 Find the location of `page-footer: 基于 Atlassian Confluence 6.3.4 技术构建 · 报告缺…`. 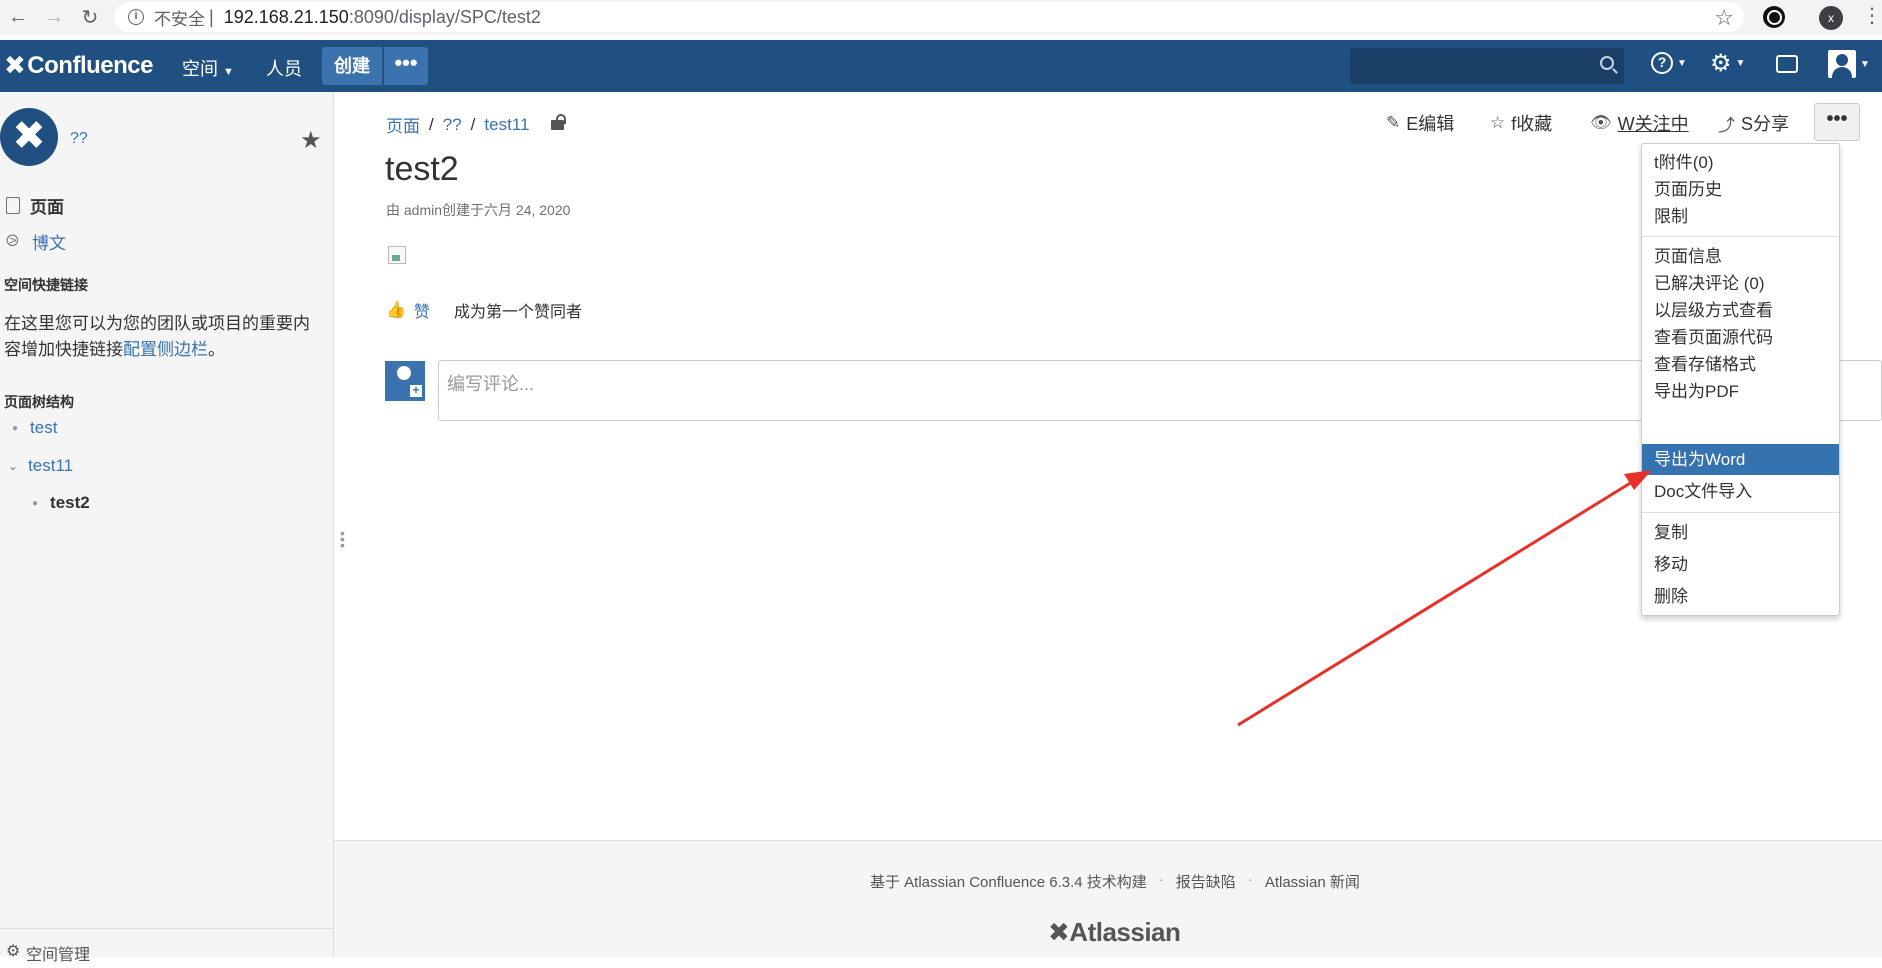

page-footer: 基于 Atlassian Confluence 6.3.4 技术构建 · 报告缺… is located at coordinates (1108, 898).